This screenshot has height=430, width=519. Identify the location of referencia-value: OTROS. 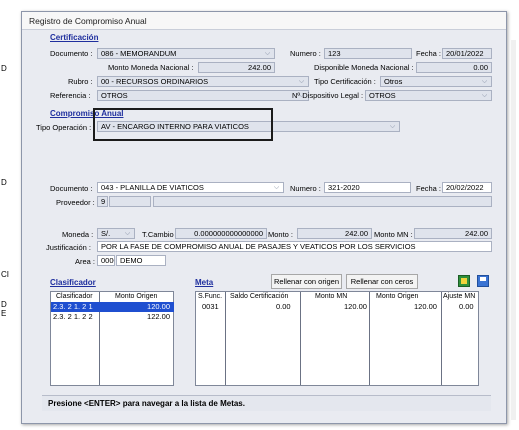
(114, 95).